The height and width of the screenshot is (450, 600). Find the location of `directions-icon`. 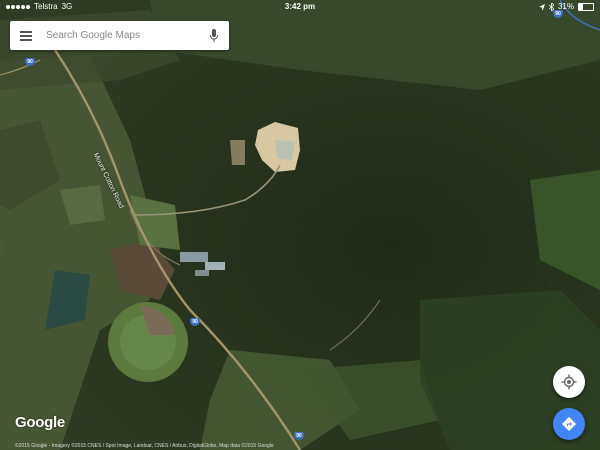

directions-icon is located at coordinates (569, 424).